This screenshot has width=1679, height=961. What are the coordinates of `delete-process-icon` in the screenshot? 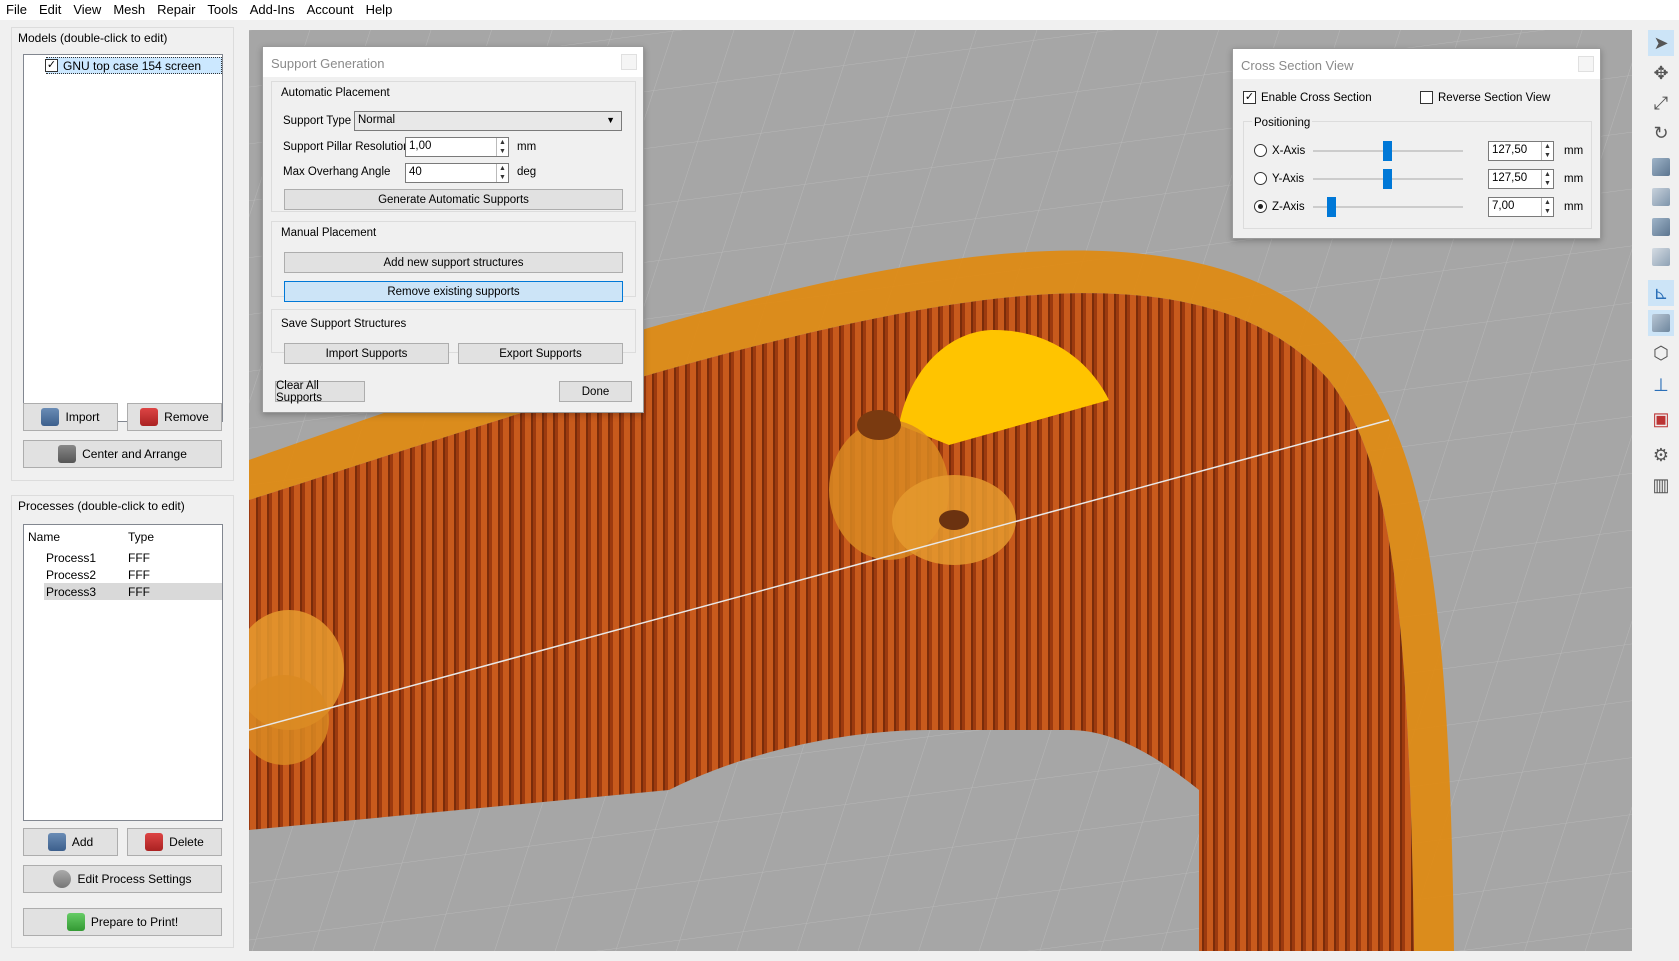 It's located at (154, 842).